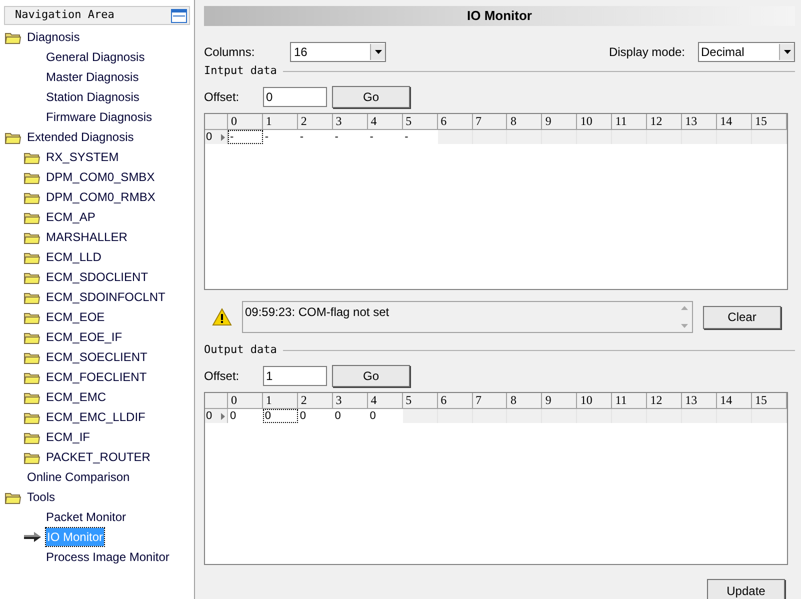 This screenshot has width=801, height=599. Describe the element at coordinates (99, 117) in the screenshot. I see `tree-item: Firmware Diagnosis` at that location.